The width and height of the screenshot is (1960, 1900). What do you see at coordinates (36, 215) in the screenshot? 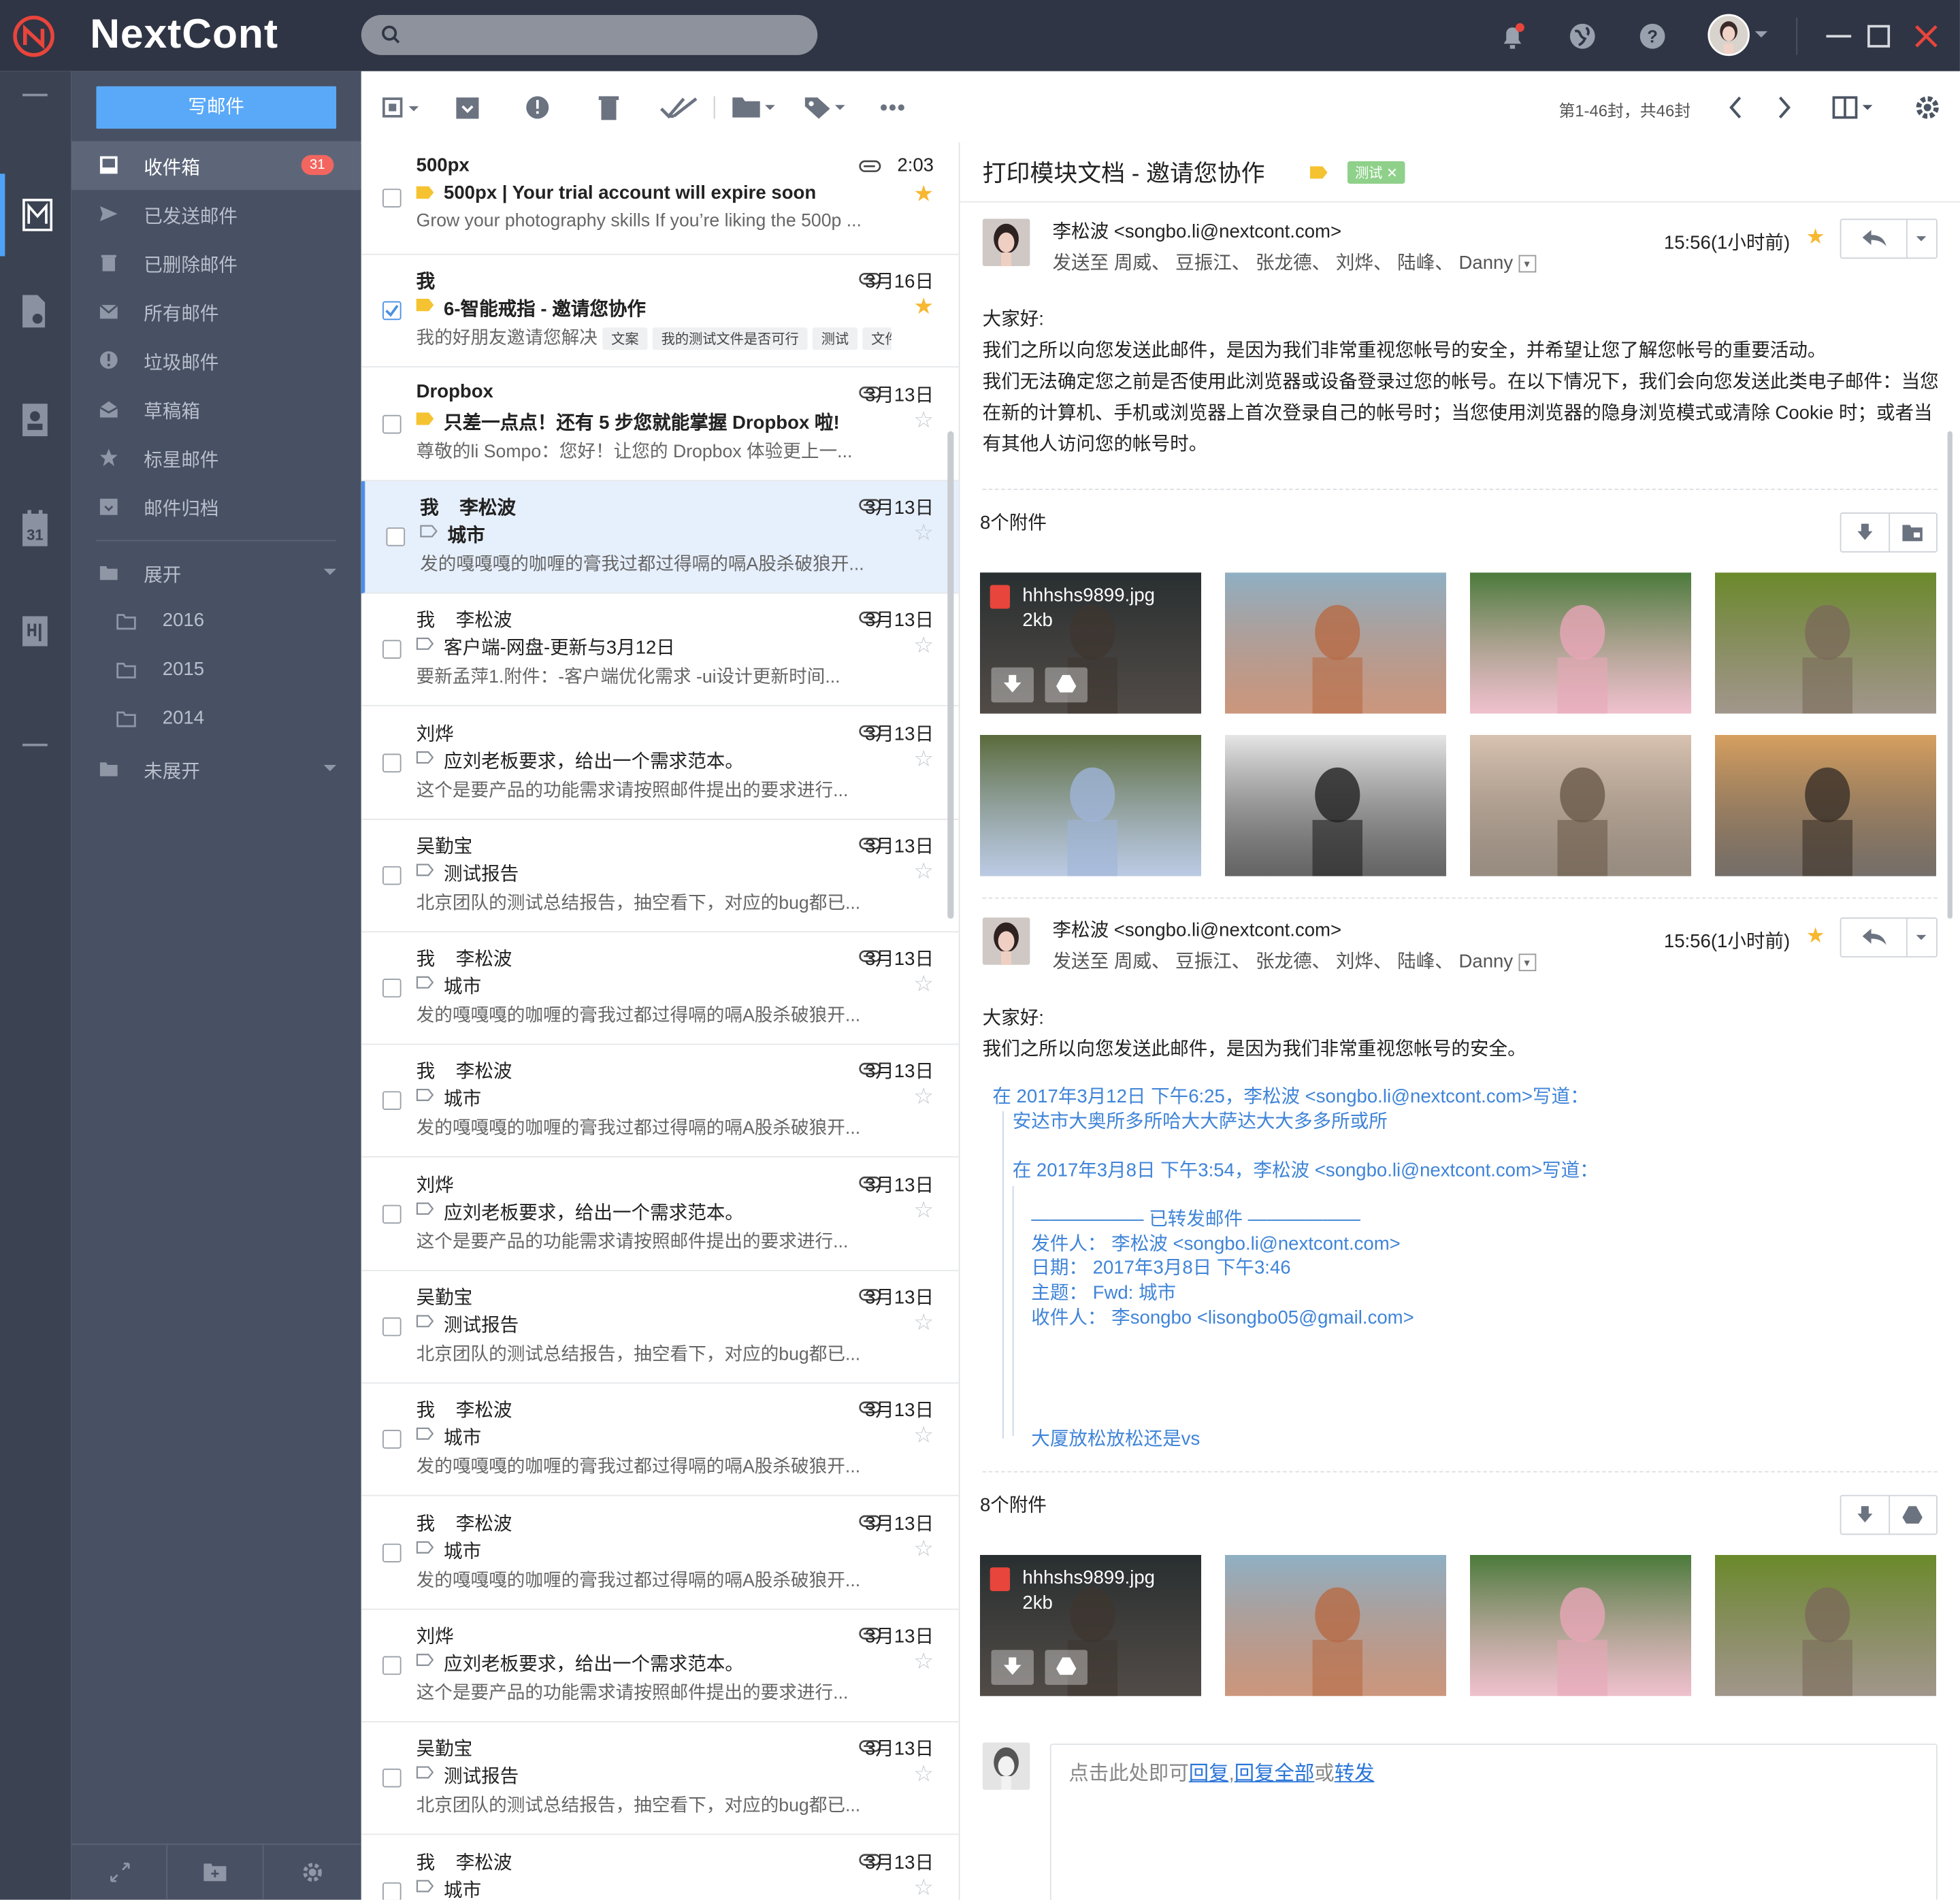
I see `rail-mail` at bounding box center [36, 215].